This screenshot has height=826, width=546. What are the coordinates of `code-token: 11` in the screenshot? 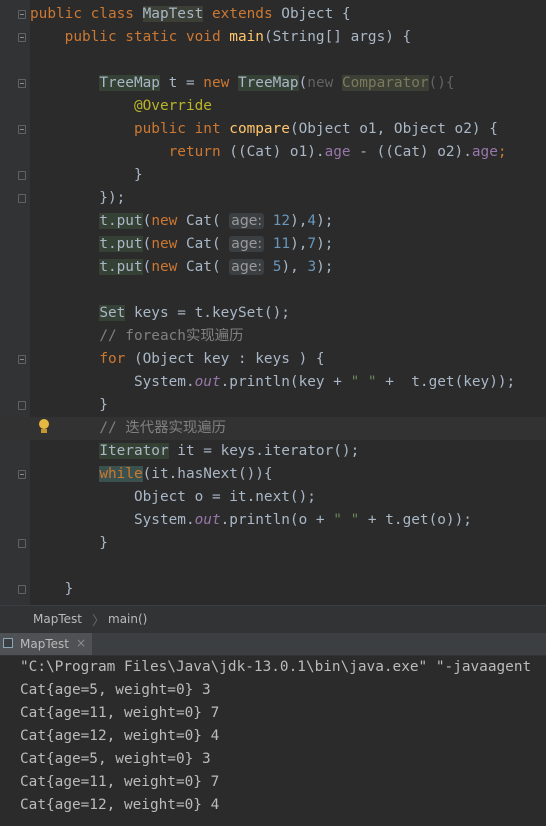 It's located at (281, 244).